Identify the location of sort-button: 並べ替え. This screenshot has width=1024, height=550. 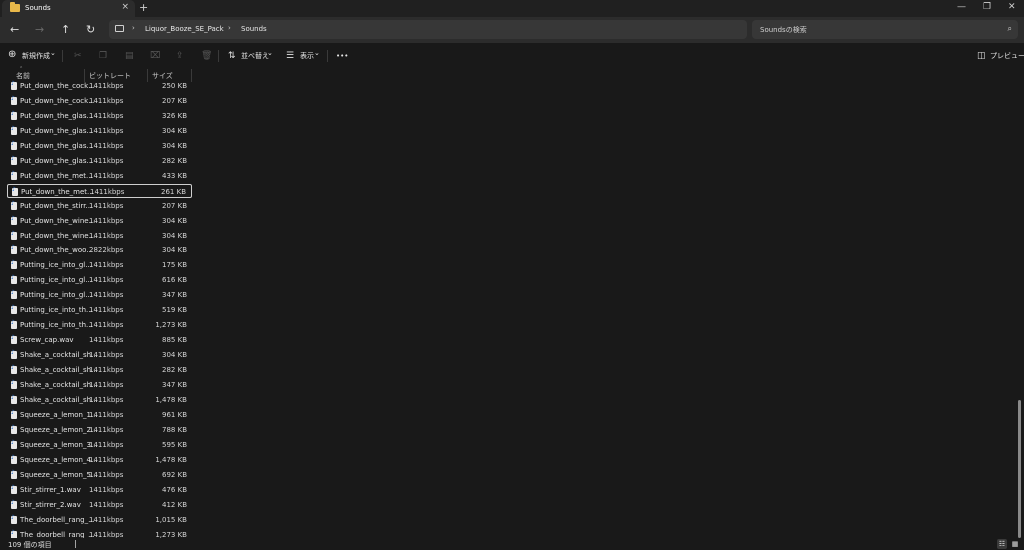
(255, 56).